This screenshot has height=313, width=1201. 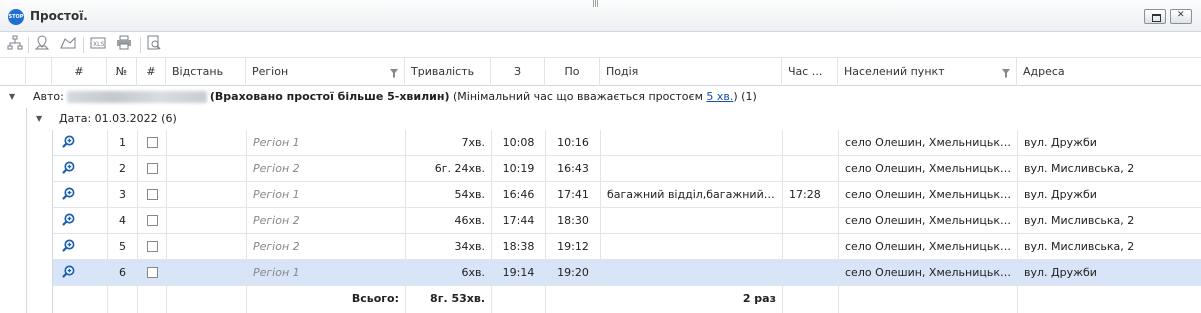 What do you see at coordinates (154, 45) in the screenshot?
I see `preview-icon` at bounding box center [154, 45].